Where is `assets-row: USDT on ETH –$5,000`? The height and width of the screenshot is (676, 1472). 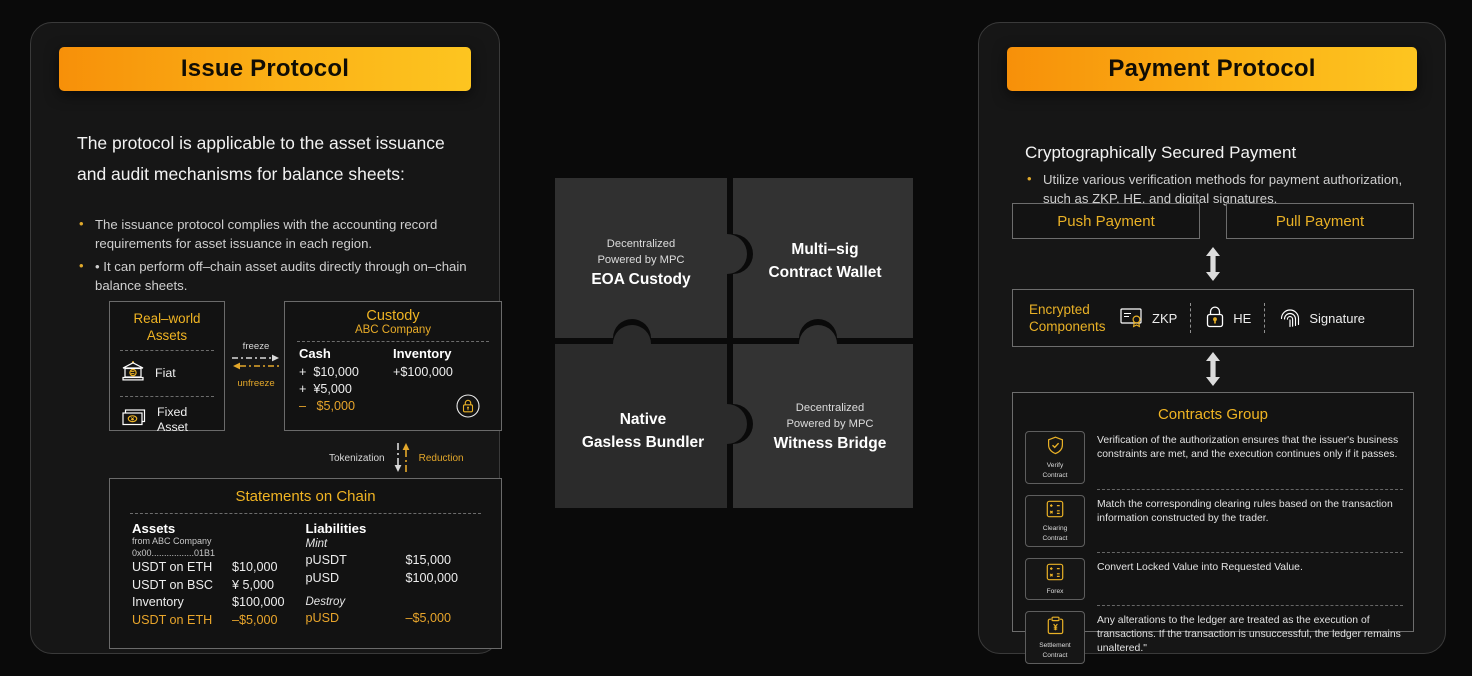
assets-row: USDT on ETH –$5,000 is located at coordinates (219, 621).